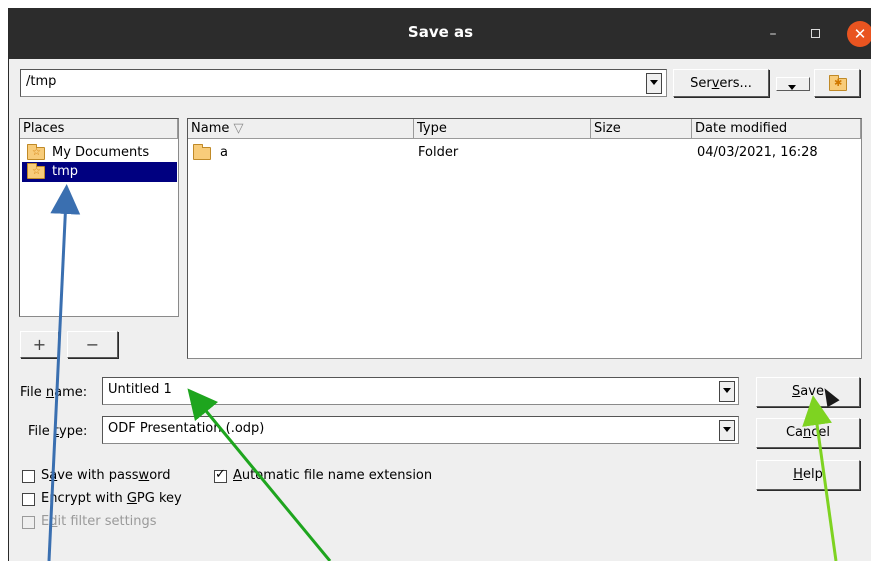 The image size is (871, 561). I want to click on file-type-value: ODF Presentation (.odp), so click(186, 428).